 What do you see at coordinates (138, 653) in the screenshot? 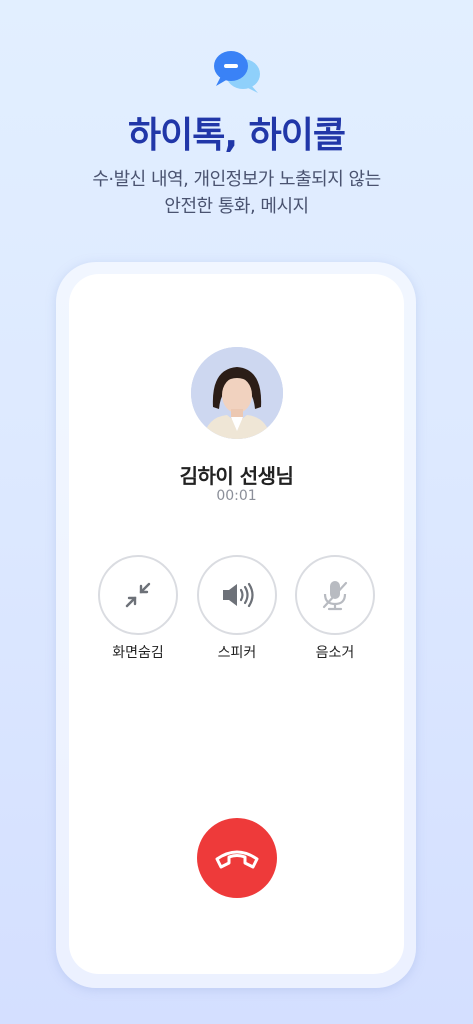
I see `minimize-screen-label: 화면숨김` at bounding box center [138, 653].